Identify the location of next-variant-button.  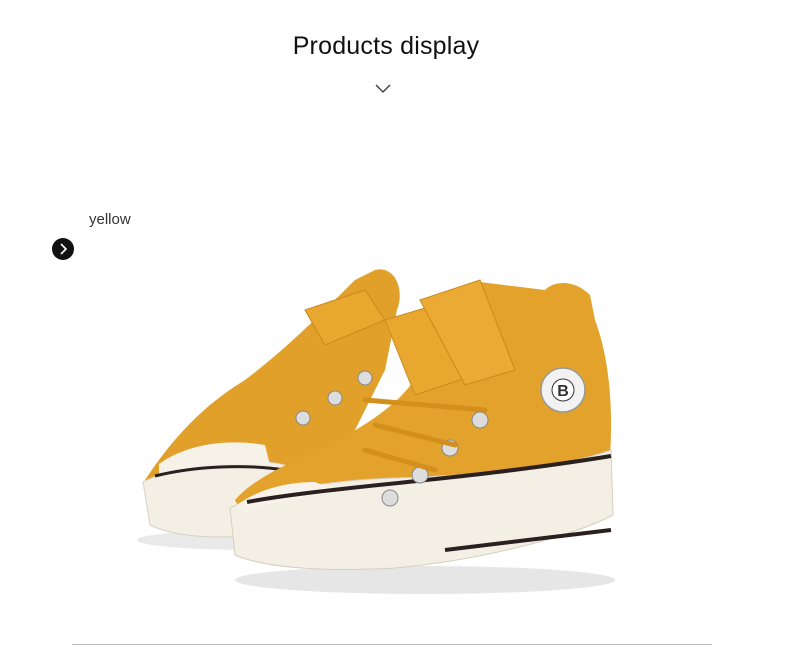
(63, 249).